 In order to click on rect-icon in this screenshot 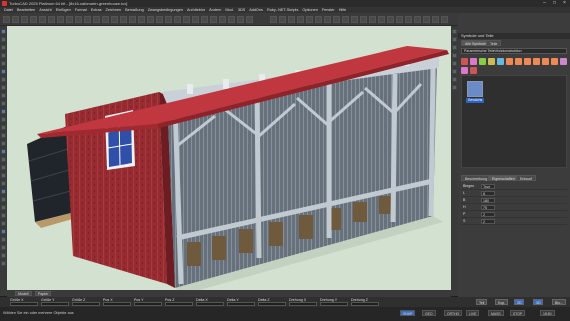, I will do `click(105, 19)`.